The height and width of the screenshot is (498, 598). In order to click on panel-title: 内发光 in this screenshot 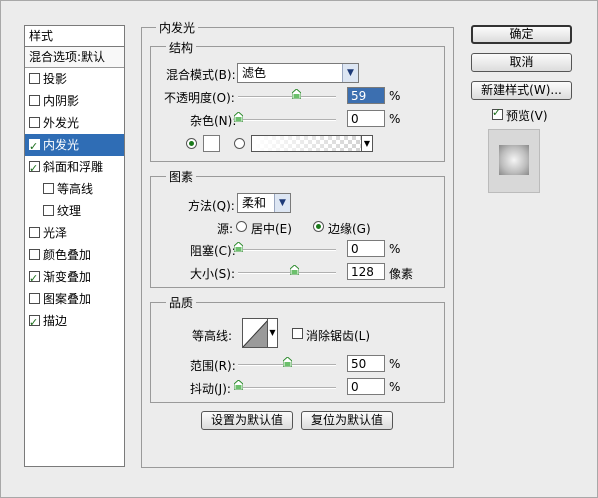, I will do `click(177, 27)`.